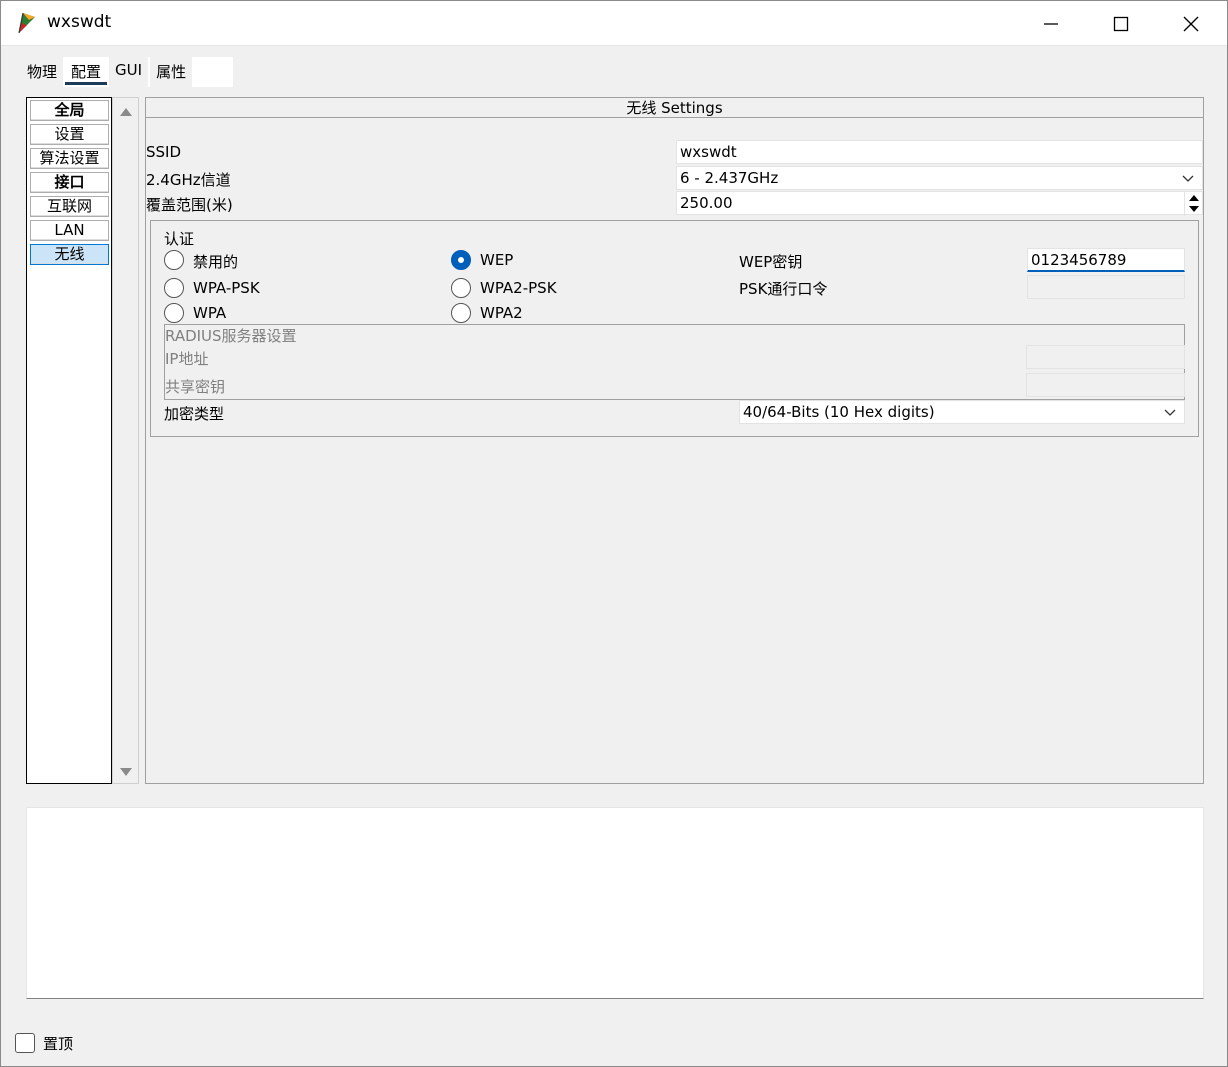 This screenshot has height=1067, width=1228. I want to click on radius-ip-input, so click(1105, 357).